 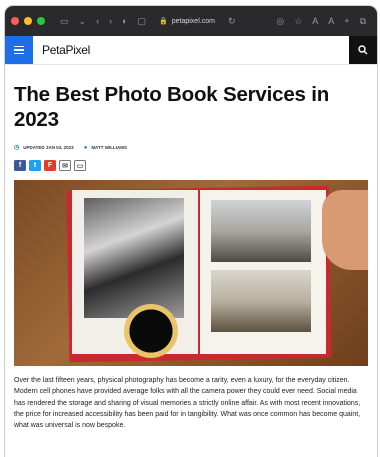 What do you see at coordinates (97, 21) in the screenshot?
I see `back-icon: ‹` at bounding box center [97, 21].